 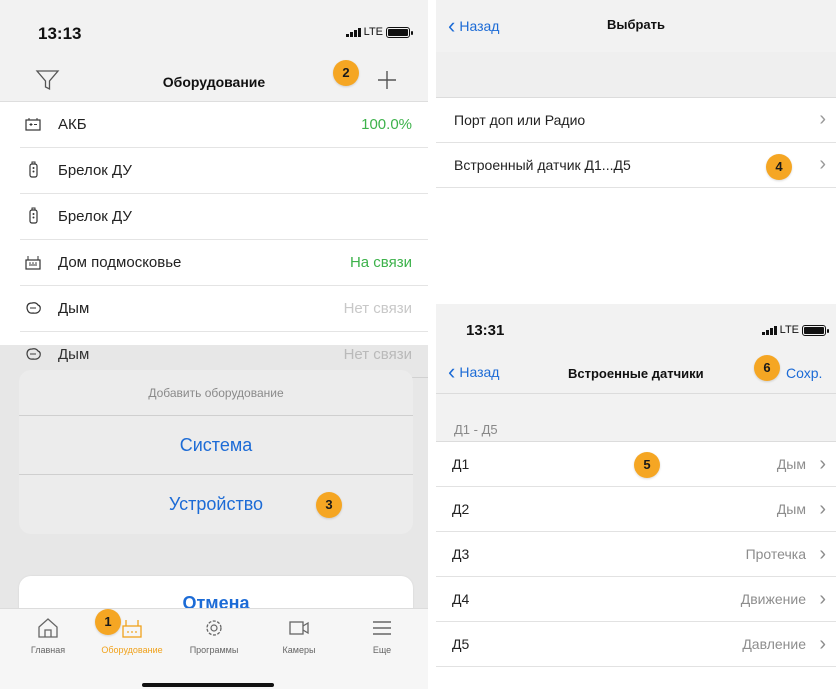 I want to click on tab-more: Еще, so click(x=382, y=635).